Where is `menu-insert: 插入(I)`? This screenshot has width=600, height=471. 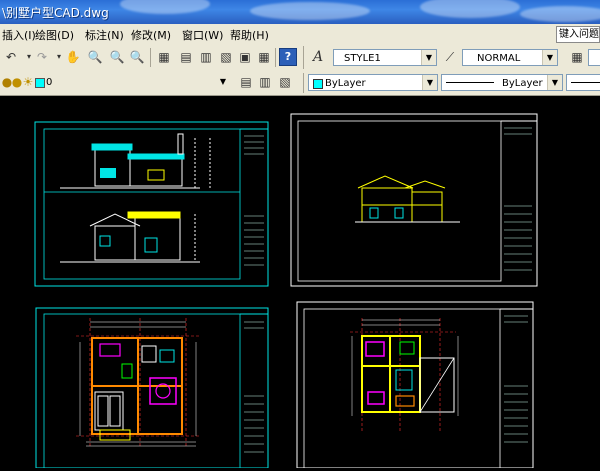
menu-insert: 插入(I) is located at coordinates (19, 35).